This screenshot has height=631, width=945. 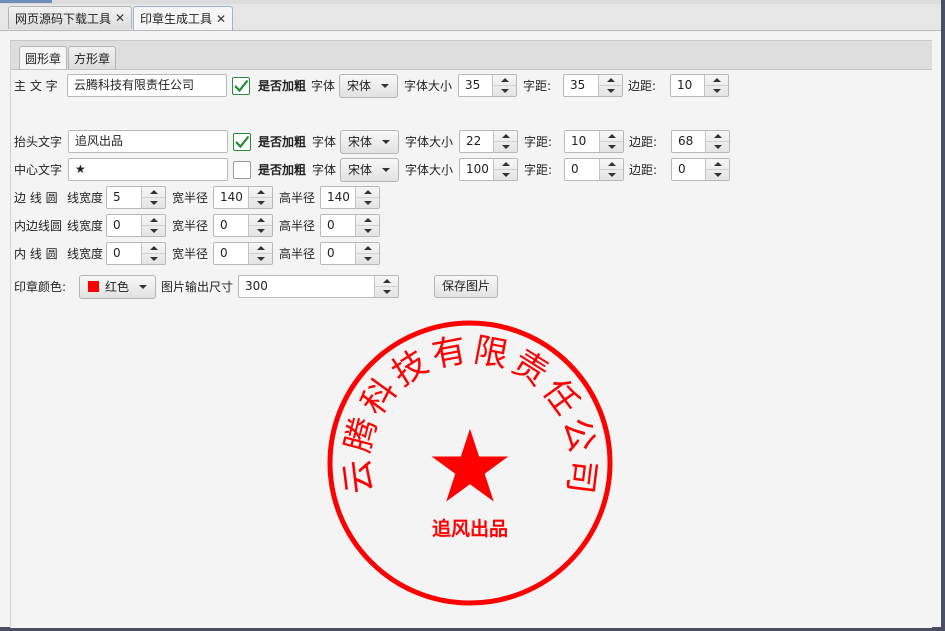 What do you see at coordinates (243, 225) in the screenshot?
I see `inner-border-width-radius-spinner: 0` at bounding box center [243, 225].